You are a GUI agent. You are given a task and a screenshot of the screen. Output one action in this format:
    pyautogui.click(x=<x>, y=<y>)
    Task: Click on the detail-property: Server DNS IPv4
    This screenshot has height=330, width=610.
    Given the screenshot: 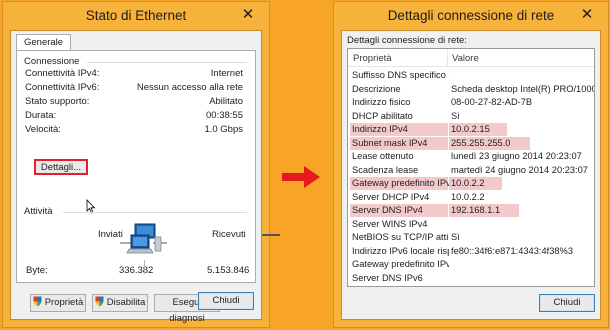 What is the action you would take?
    pyautogui.click(x=387, y=210)
    